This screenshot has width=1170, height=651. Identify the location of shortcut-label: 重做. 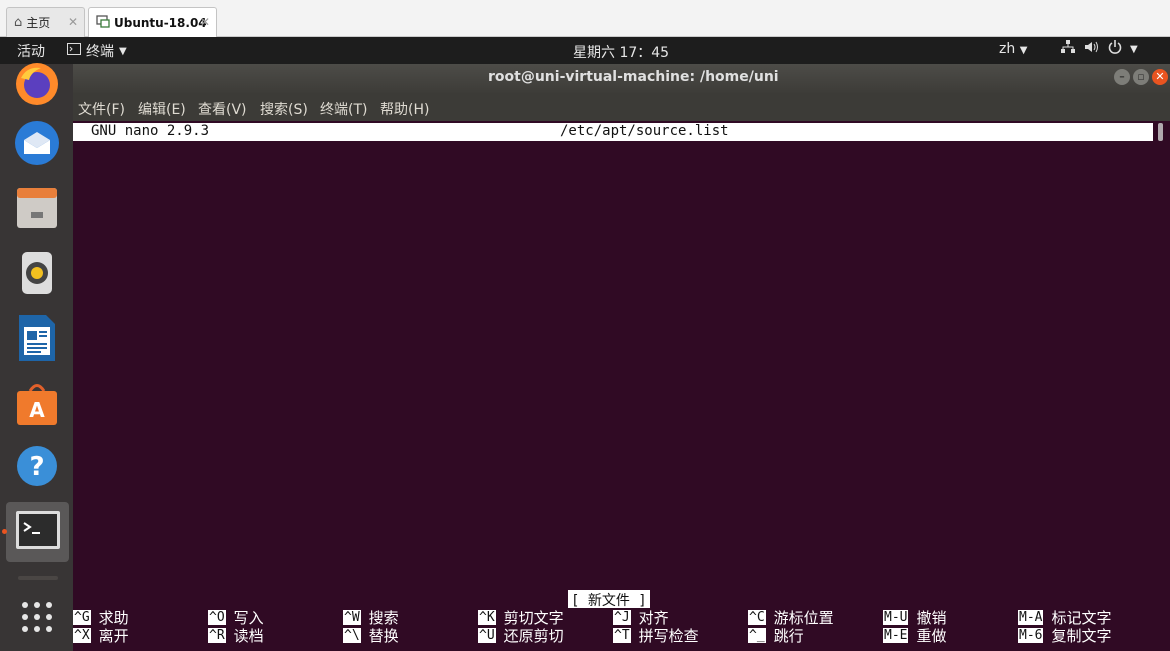
(931, 636).